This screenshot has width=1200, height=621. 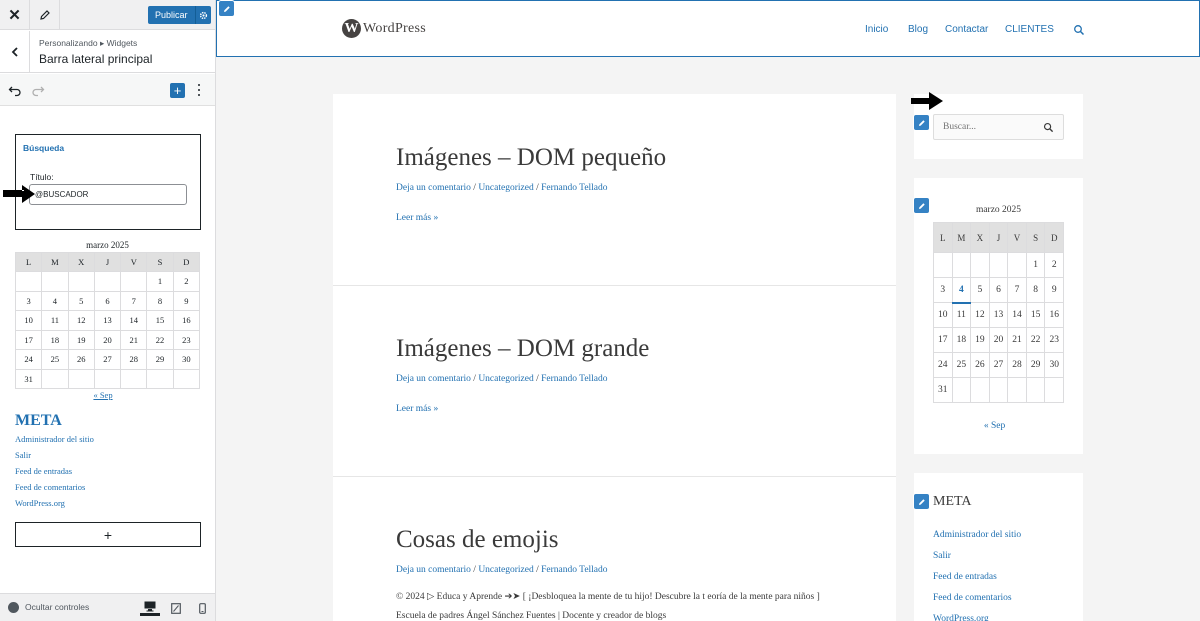 I want to click on calendar-day: 31, so click(x=28, y=378).